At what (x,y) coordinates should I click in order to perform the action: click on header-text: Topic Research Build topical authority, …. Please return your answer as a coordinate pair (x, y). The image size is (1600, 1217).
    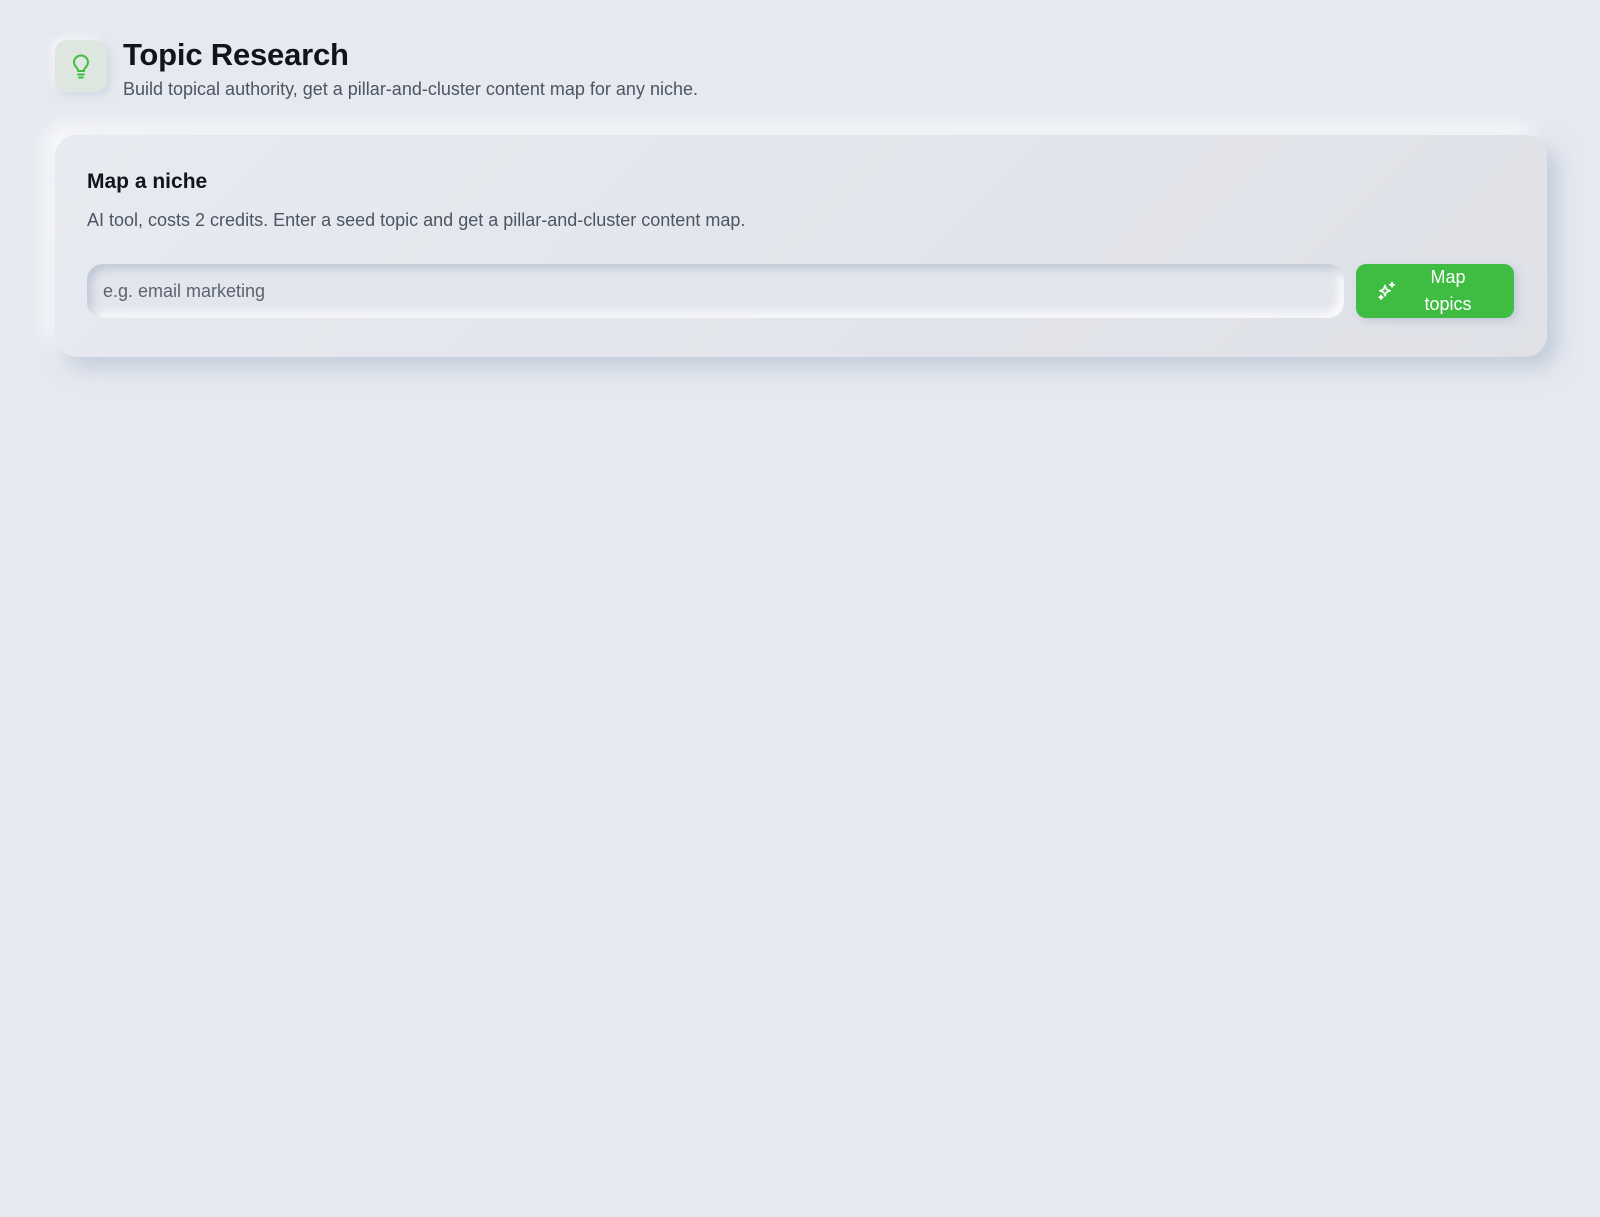
    Looking at the image, I should click on (410, 69).